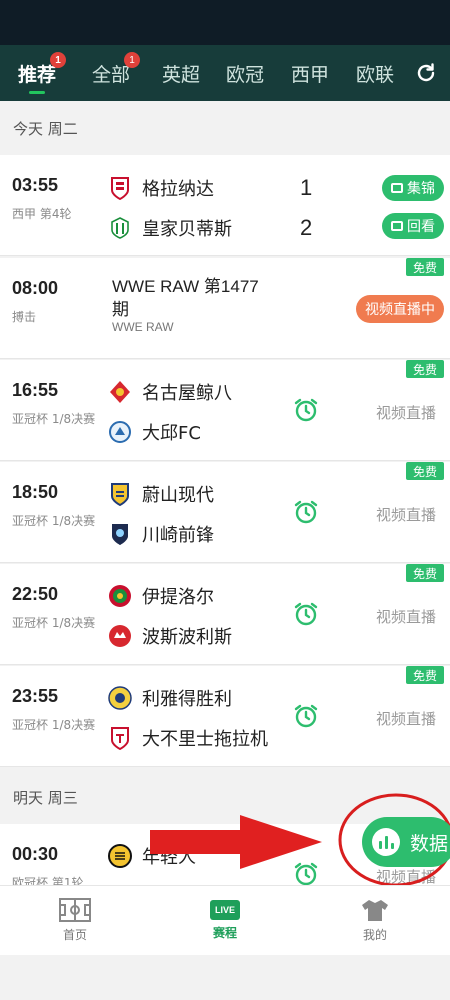  What do you see at coordinates (187, 637) in the screenshot?
I see `team-name: 波斯波利斯` at bounding box center [187, 637].